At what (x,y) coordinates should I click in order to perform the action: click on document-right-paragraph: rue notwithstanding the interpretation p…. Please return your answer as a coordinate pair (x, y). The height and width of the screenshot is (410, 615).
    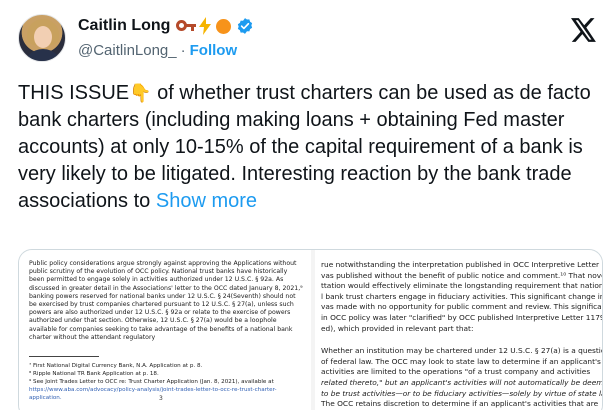
    Looking at the image, I should click on (462, 297).